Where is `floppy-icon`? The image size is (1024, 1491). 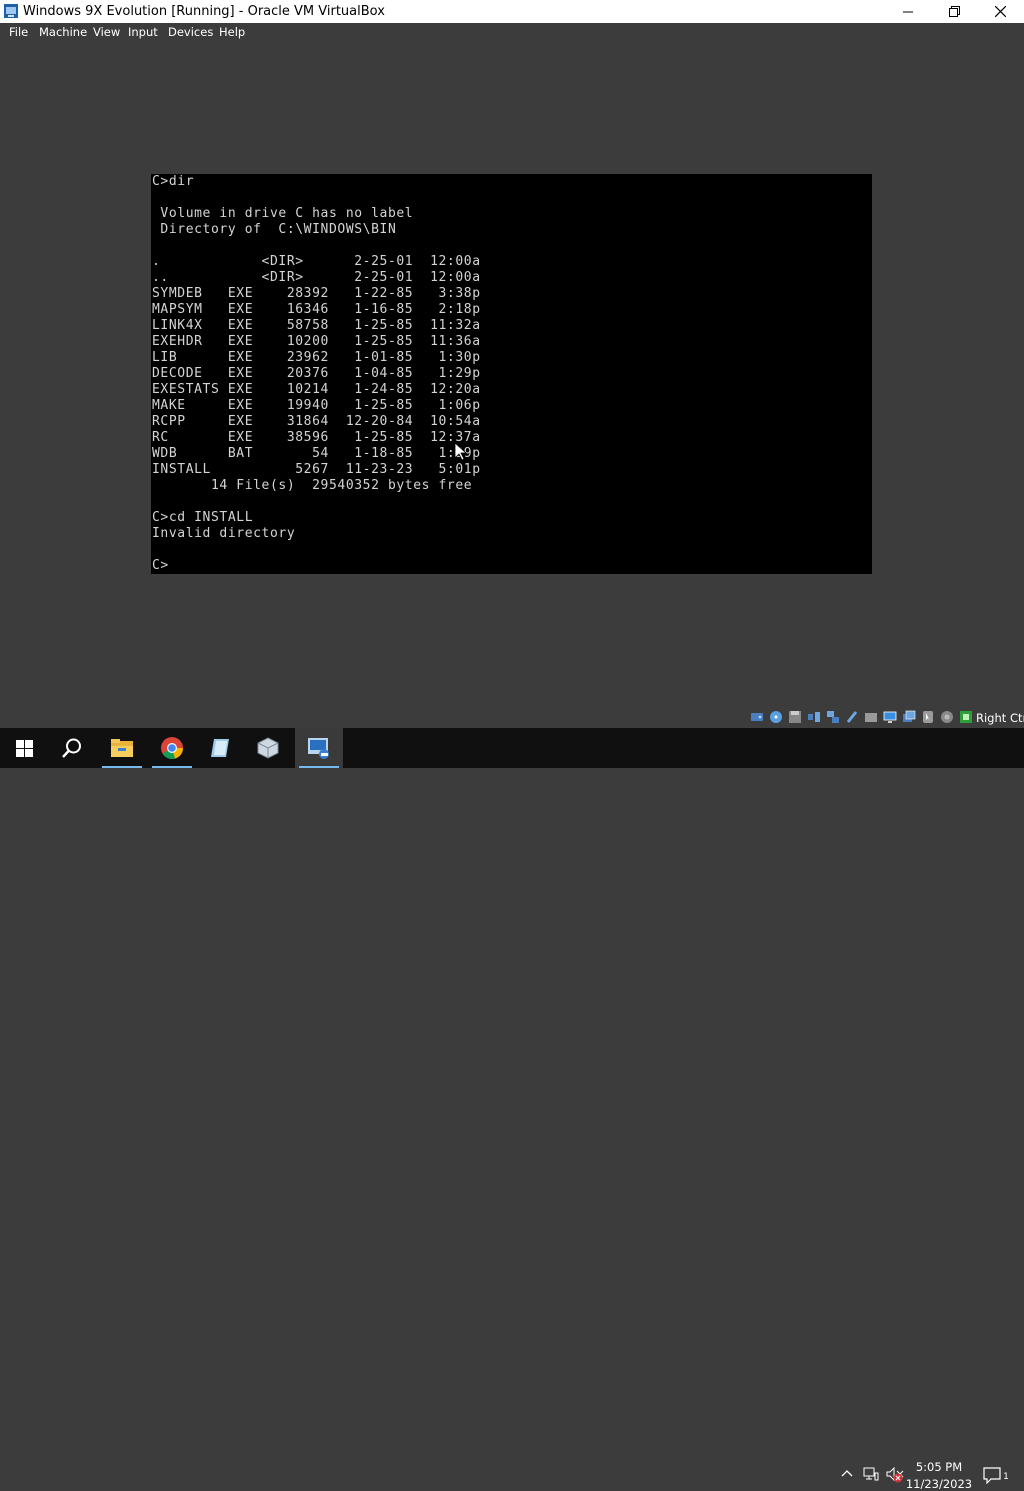
floppy-icon is located at coordinates (795, 717).